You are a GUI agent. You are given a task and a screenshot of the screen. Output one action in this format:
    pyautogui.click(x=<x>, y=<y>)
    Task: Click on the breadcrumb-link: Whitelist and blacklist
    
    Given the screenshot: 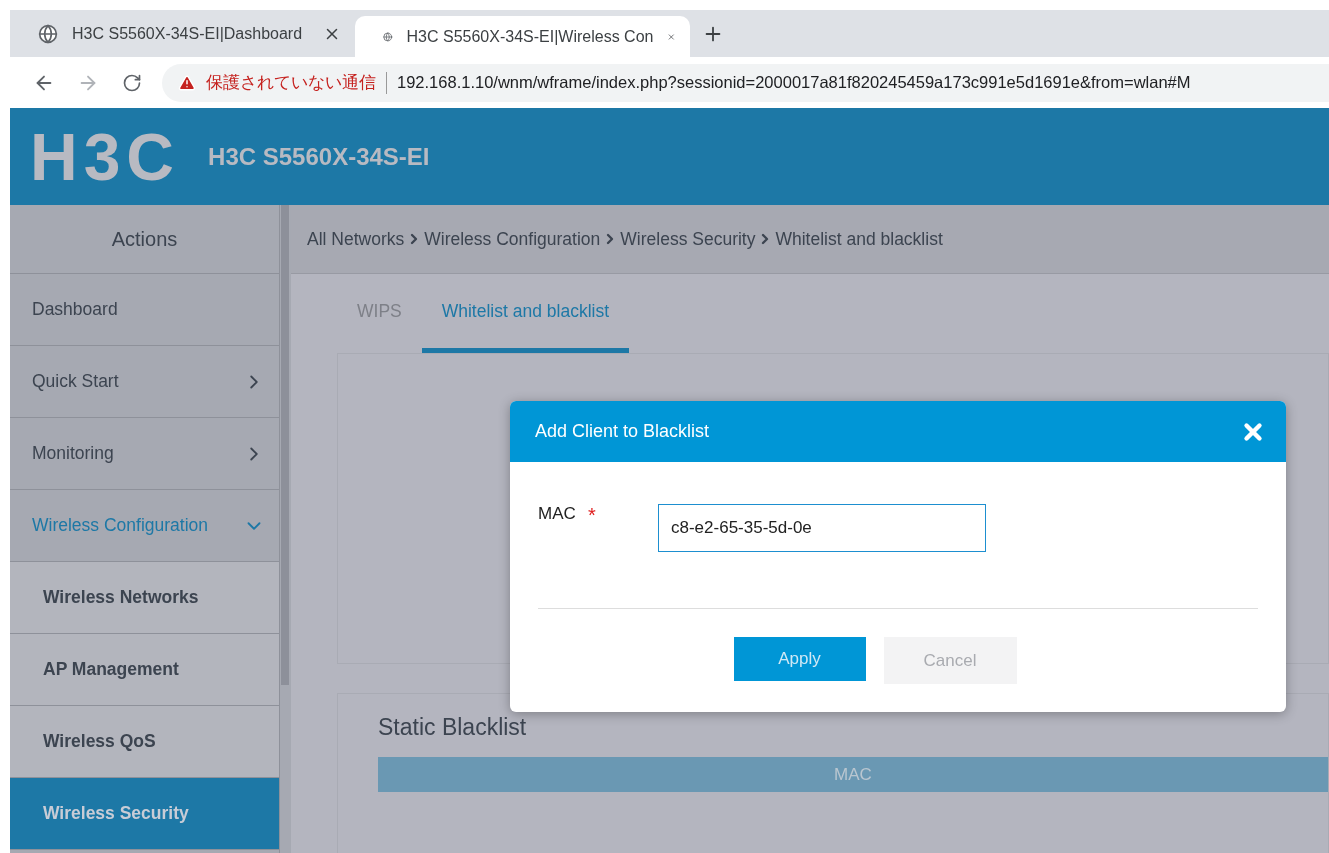 What is the action you would take?
    pyautogui.click(x=859, y=239)
    